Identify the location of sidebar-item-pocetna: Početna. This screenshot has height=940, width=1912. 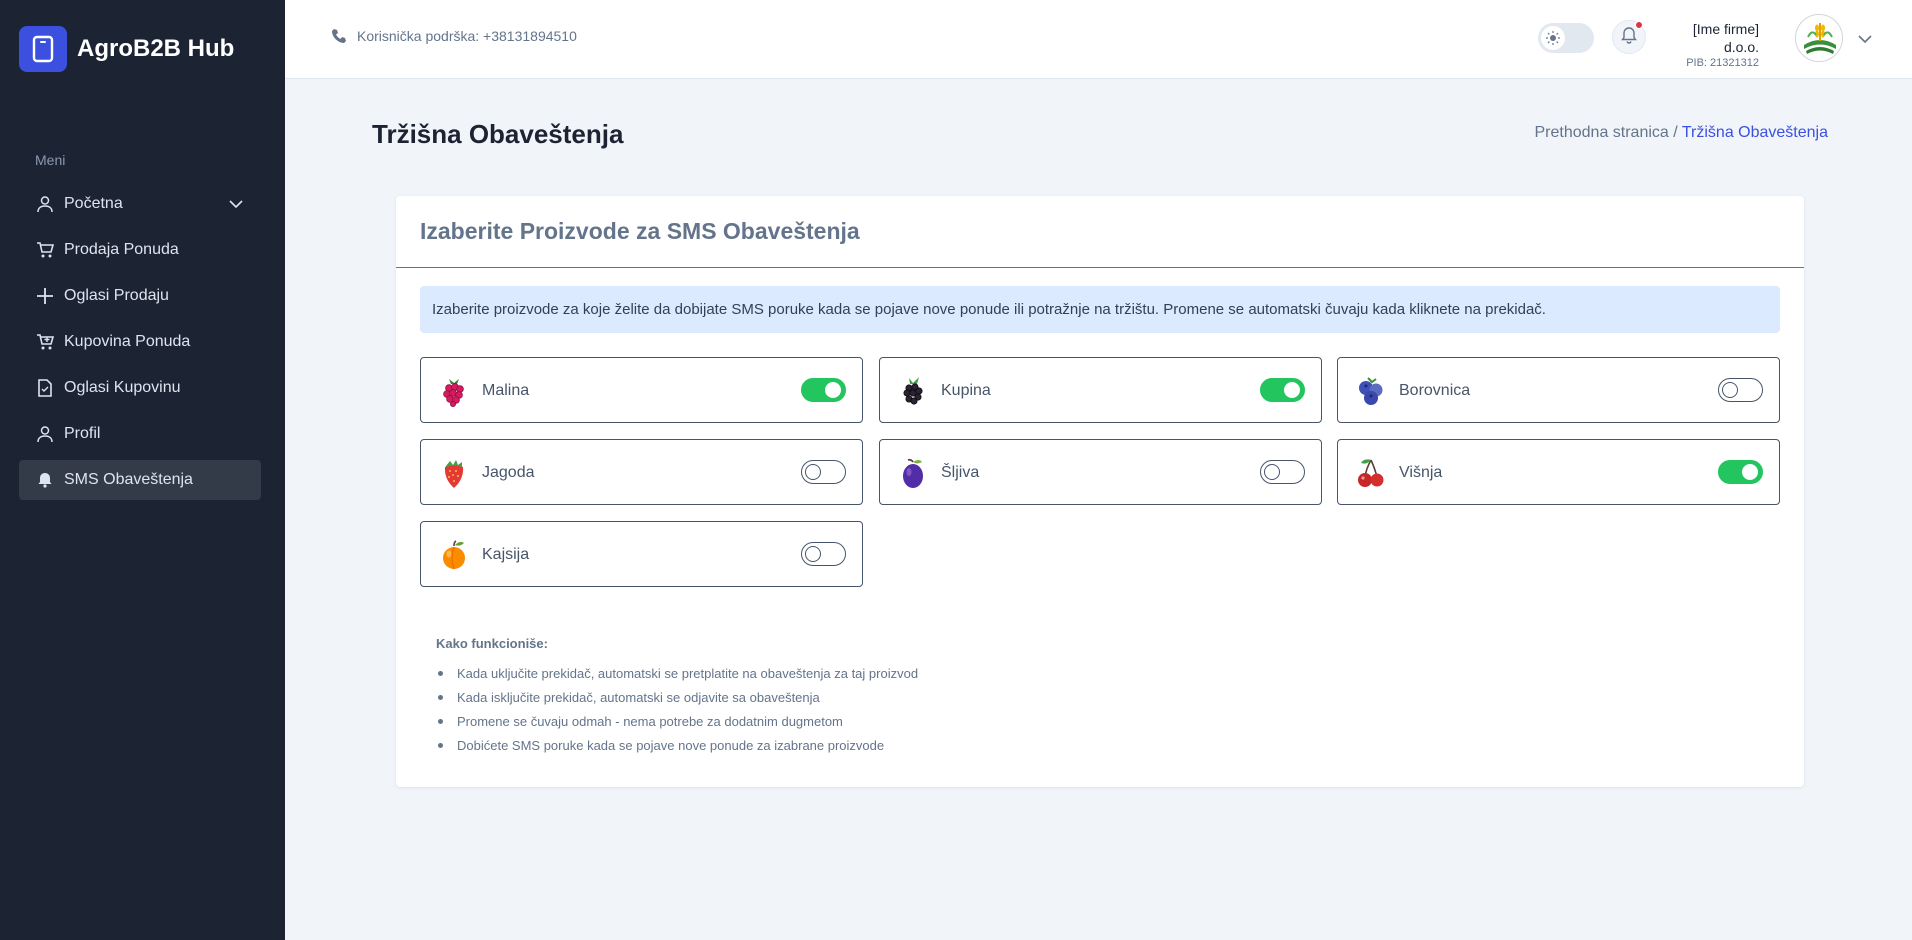
(140, 204).